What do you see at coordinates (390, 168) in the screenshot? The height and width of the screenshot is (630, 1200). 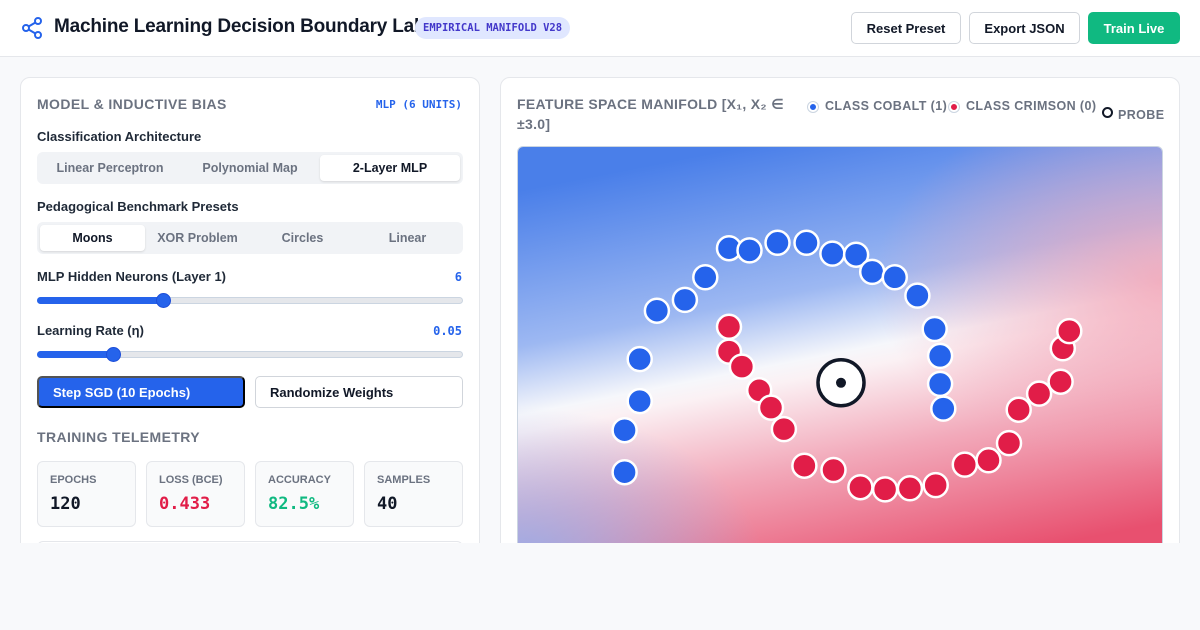 I see `arch-option-mlp: 2-Layer MLP` at bounding box center [390, 168].